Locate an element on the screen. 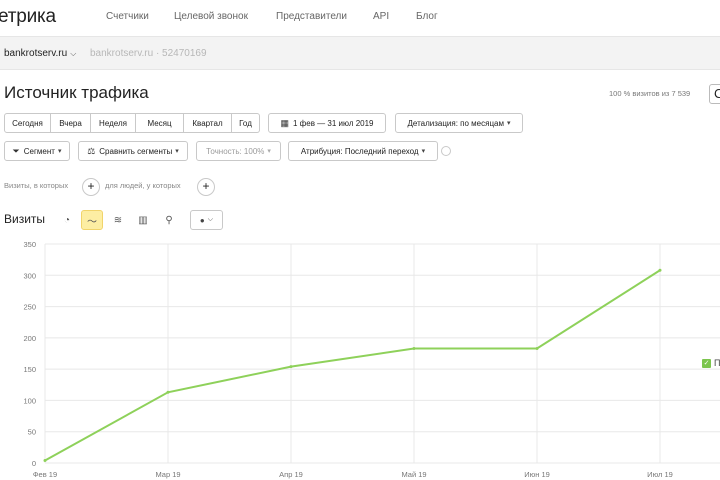  compare-icon: ⚖ is located at coordinates (91, 150).